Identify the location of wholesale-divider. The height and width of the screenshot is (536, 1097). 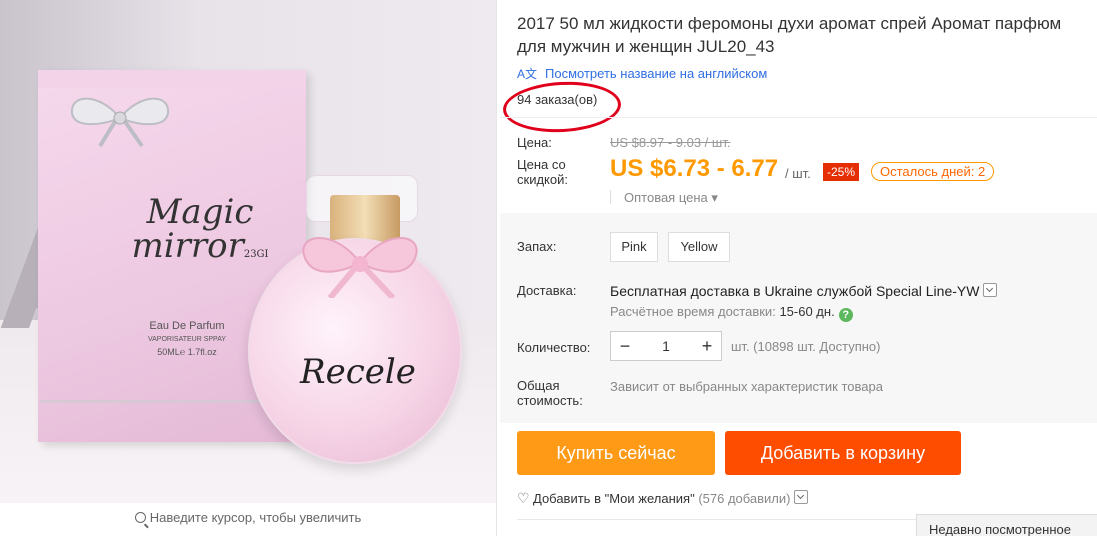
(610, 197).